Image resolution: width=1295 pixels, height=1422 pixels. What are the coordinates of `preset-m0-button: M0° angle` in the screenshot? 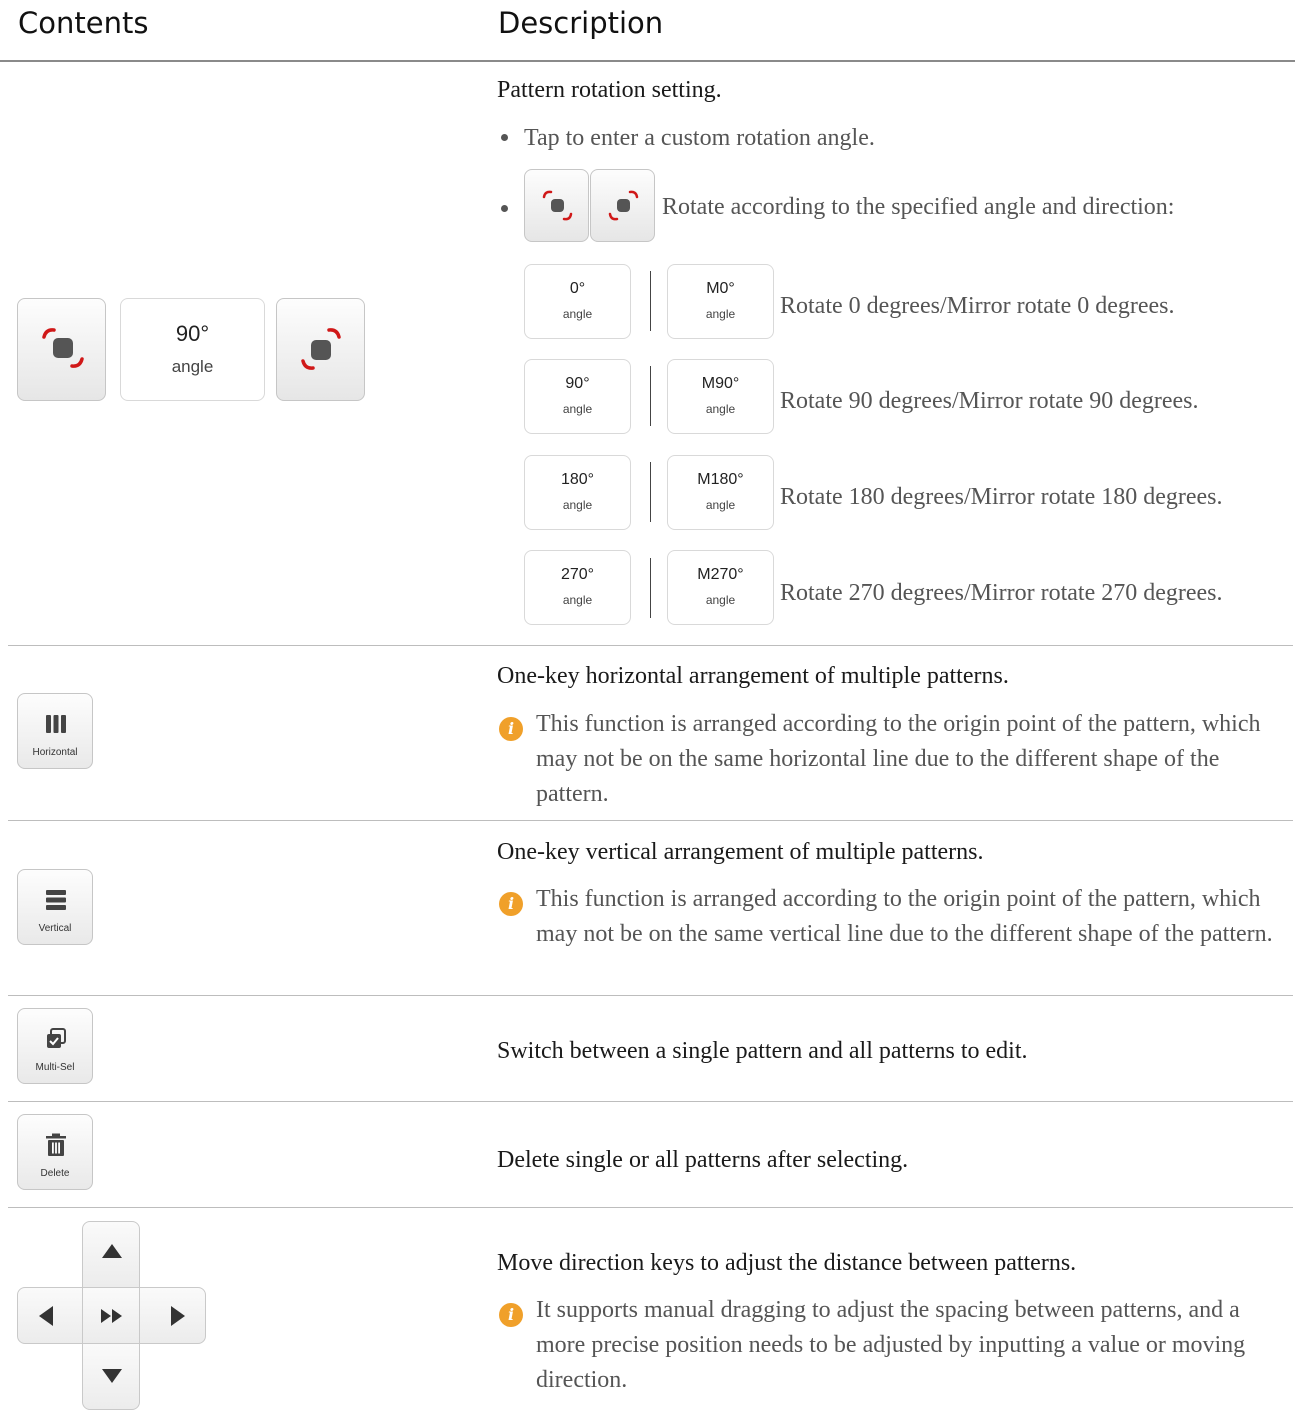 It's located at (720, 301).